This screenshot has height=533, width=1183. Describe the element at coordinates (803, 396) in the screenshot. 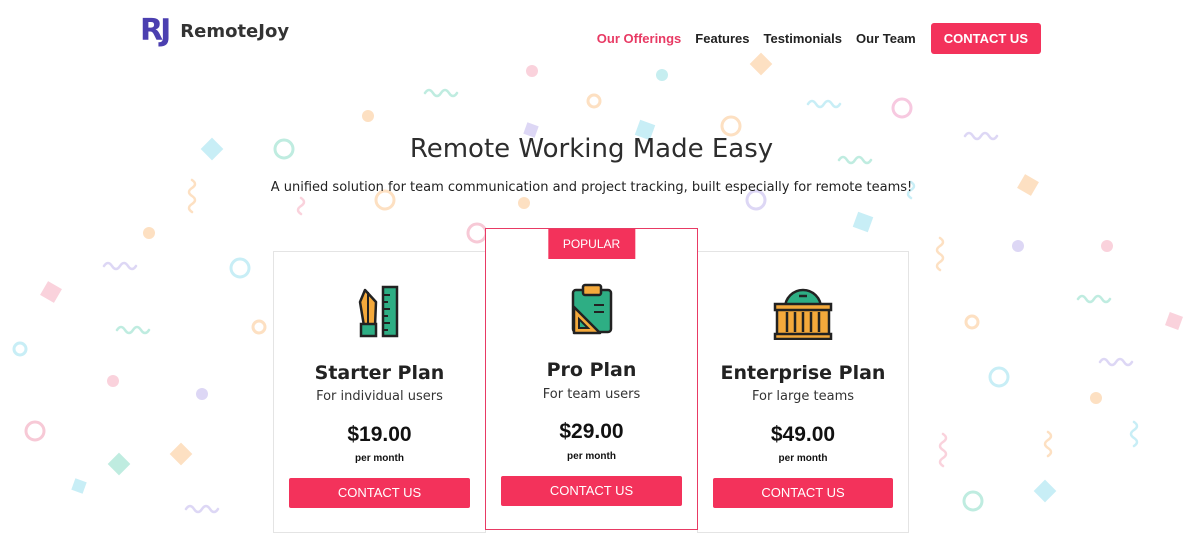

I see `plan-description: For large teams` at that location.